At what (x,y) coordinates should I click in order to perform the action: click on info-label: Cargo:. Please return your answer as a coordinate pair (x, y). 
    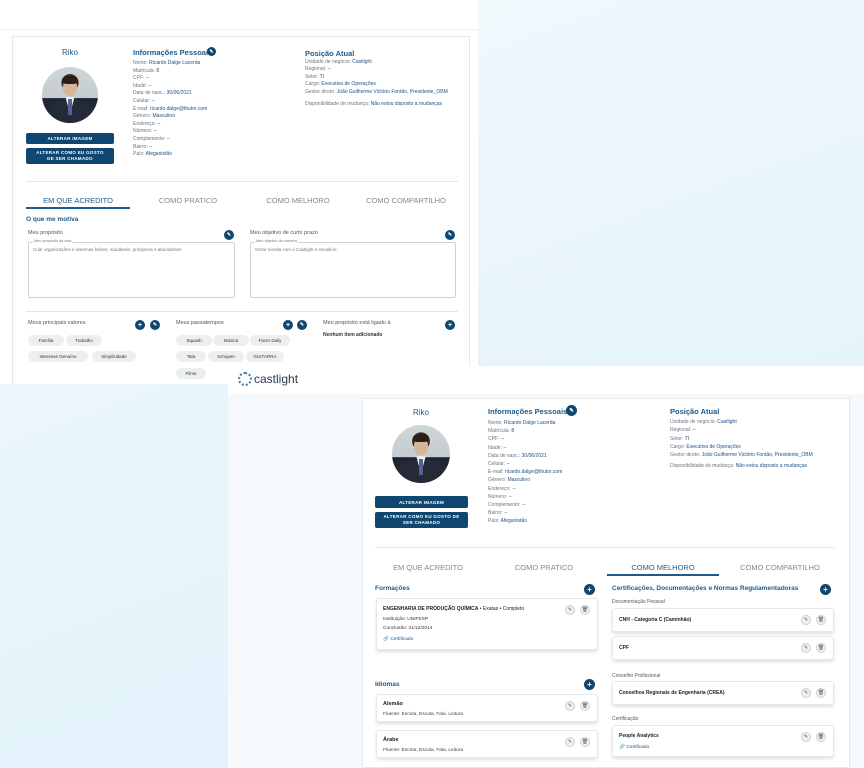
    Looking at the image, I should click on (678, 446).